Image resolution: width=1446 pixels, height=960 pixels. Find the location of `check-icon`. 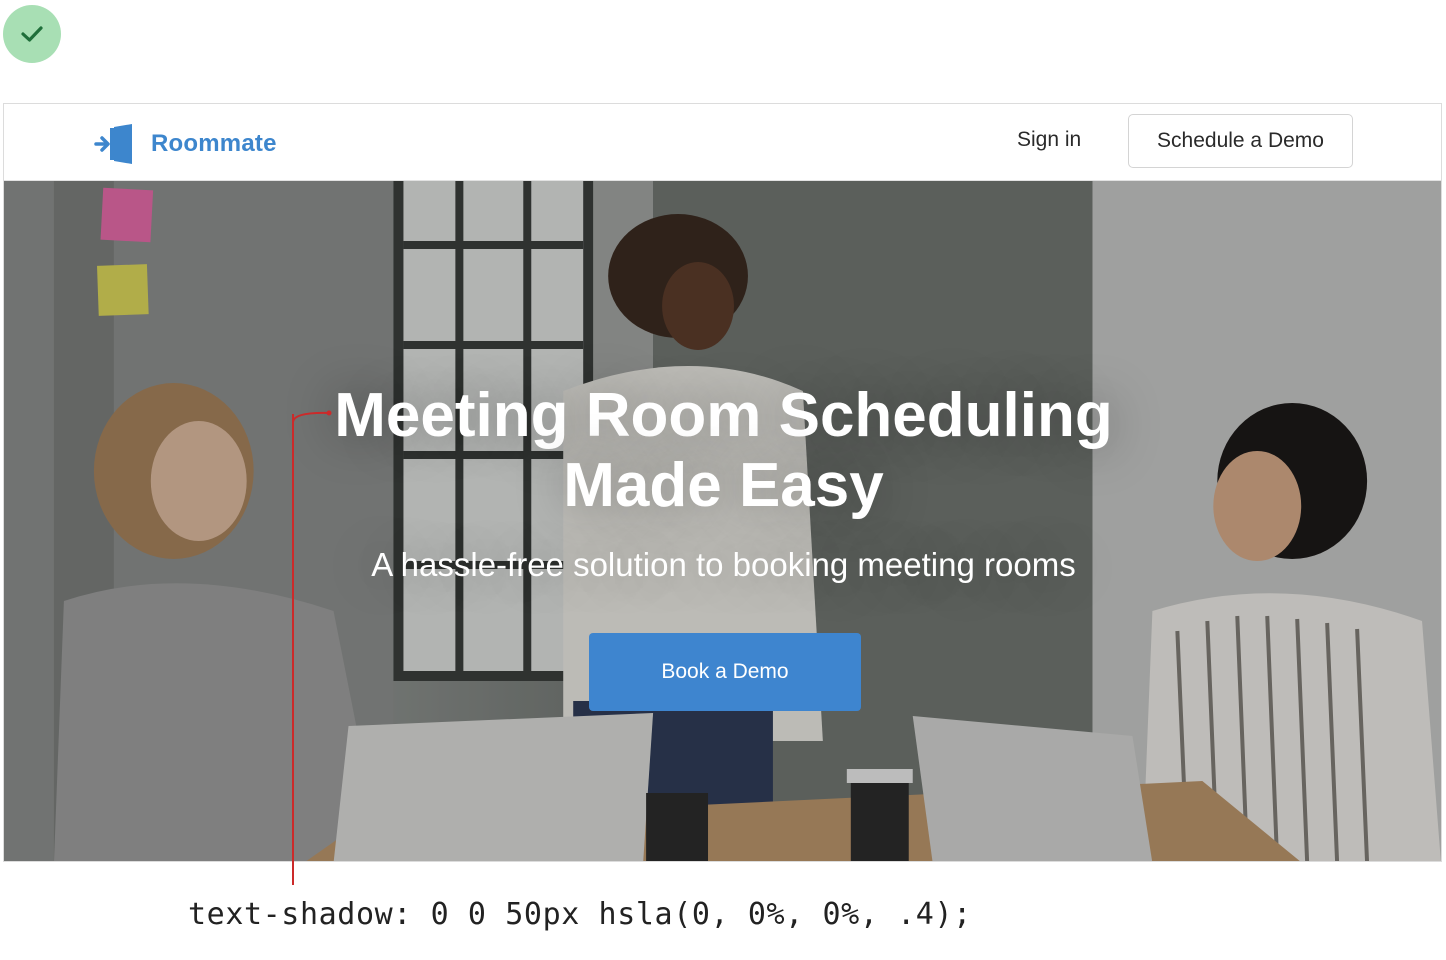

check-icon is located at coordinates (32, 34).